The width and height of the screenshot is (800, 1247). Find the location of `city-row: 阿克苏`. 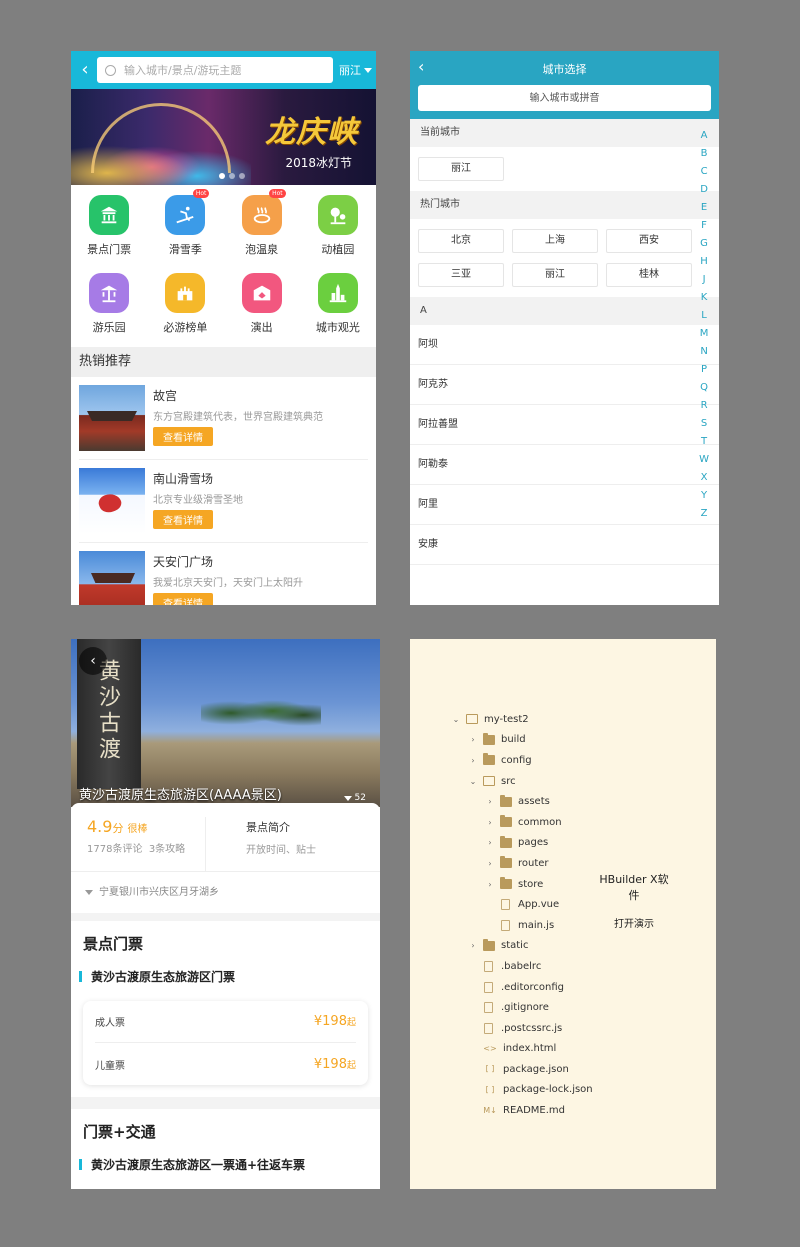

city-row: 阿克苏 is located at coordinates (564, 385).